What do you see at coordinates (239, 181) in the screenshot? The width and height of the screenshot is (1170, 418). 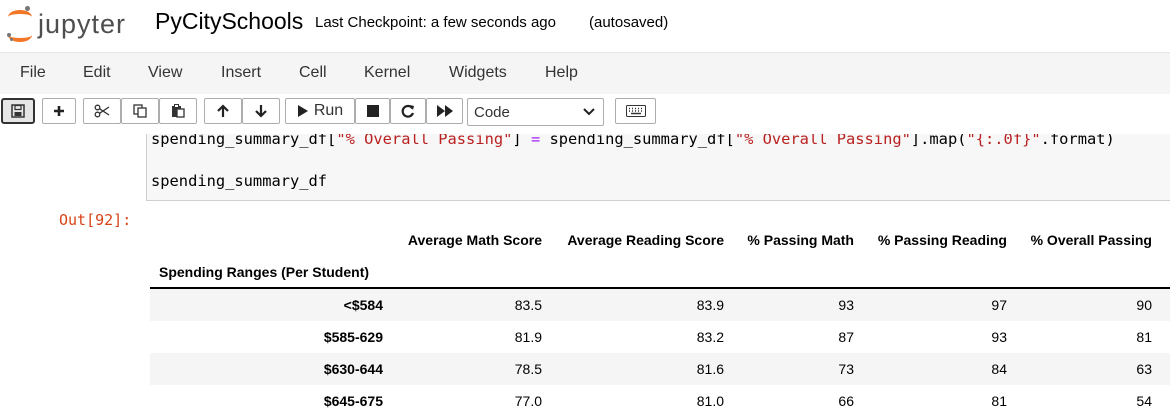 I see `code-line-2: spending_summary_df` at bounding box center [239, 181].